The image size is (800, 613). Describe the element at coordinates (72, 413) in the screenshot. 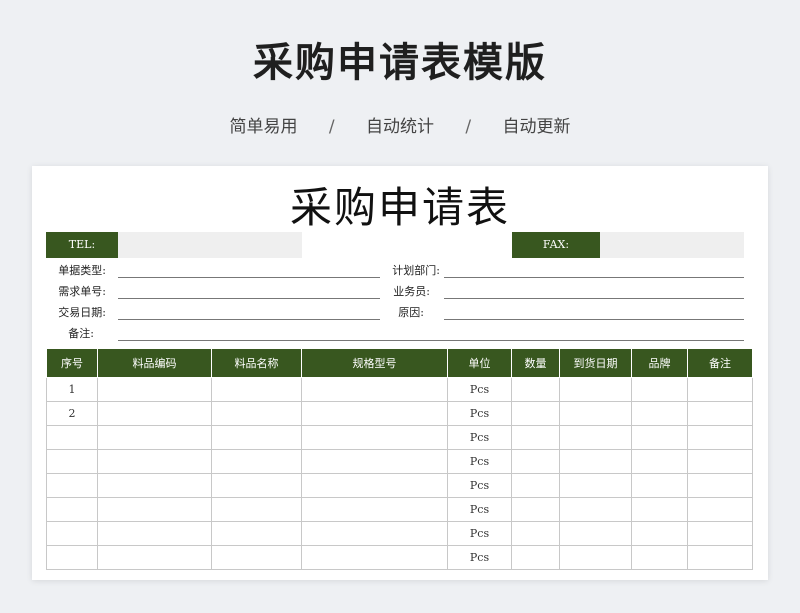

I see `cell-no: 2` at that location.